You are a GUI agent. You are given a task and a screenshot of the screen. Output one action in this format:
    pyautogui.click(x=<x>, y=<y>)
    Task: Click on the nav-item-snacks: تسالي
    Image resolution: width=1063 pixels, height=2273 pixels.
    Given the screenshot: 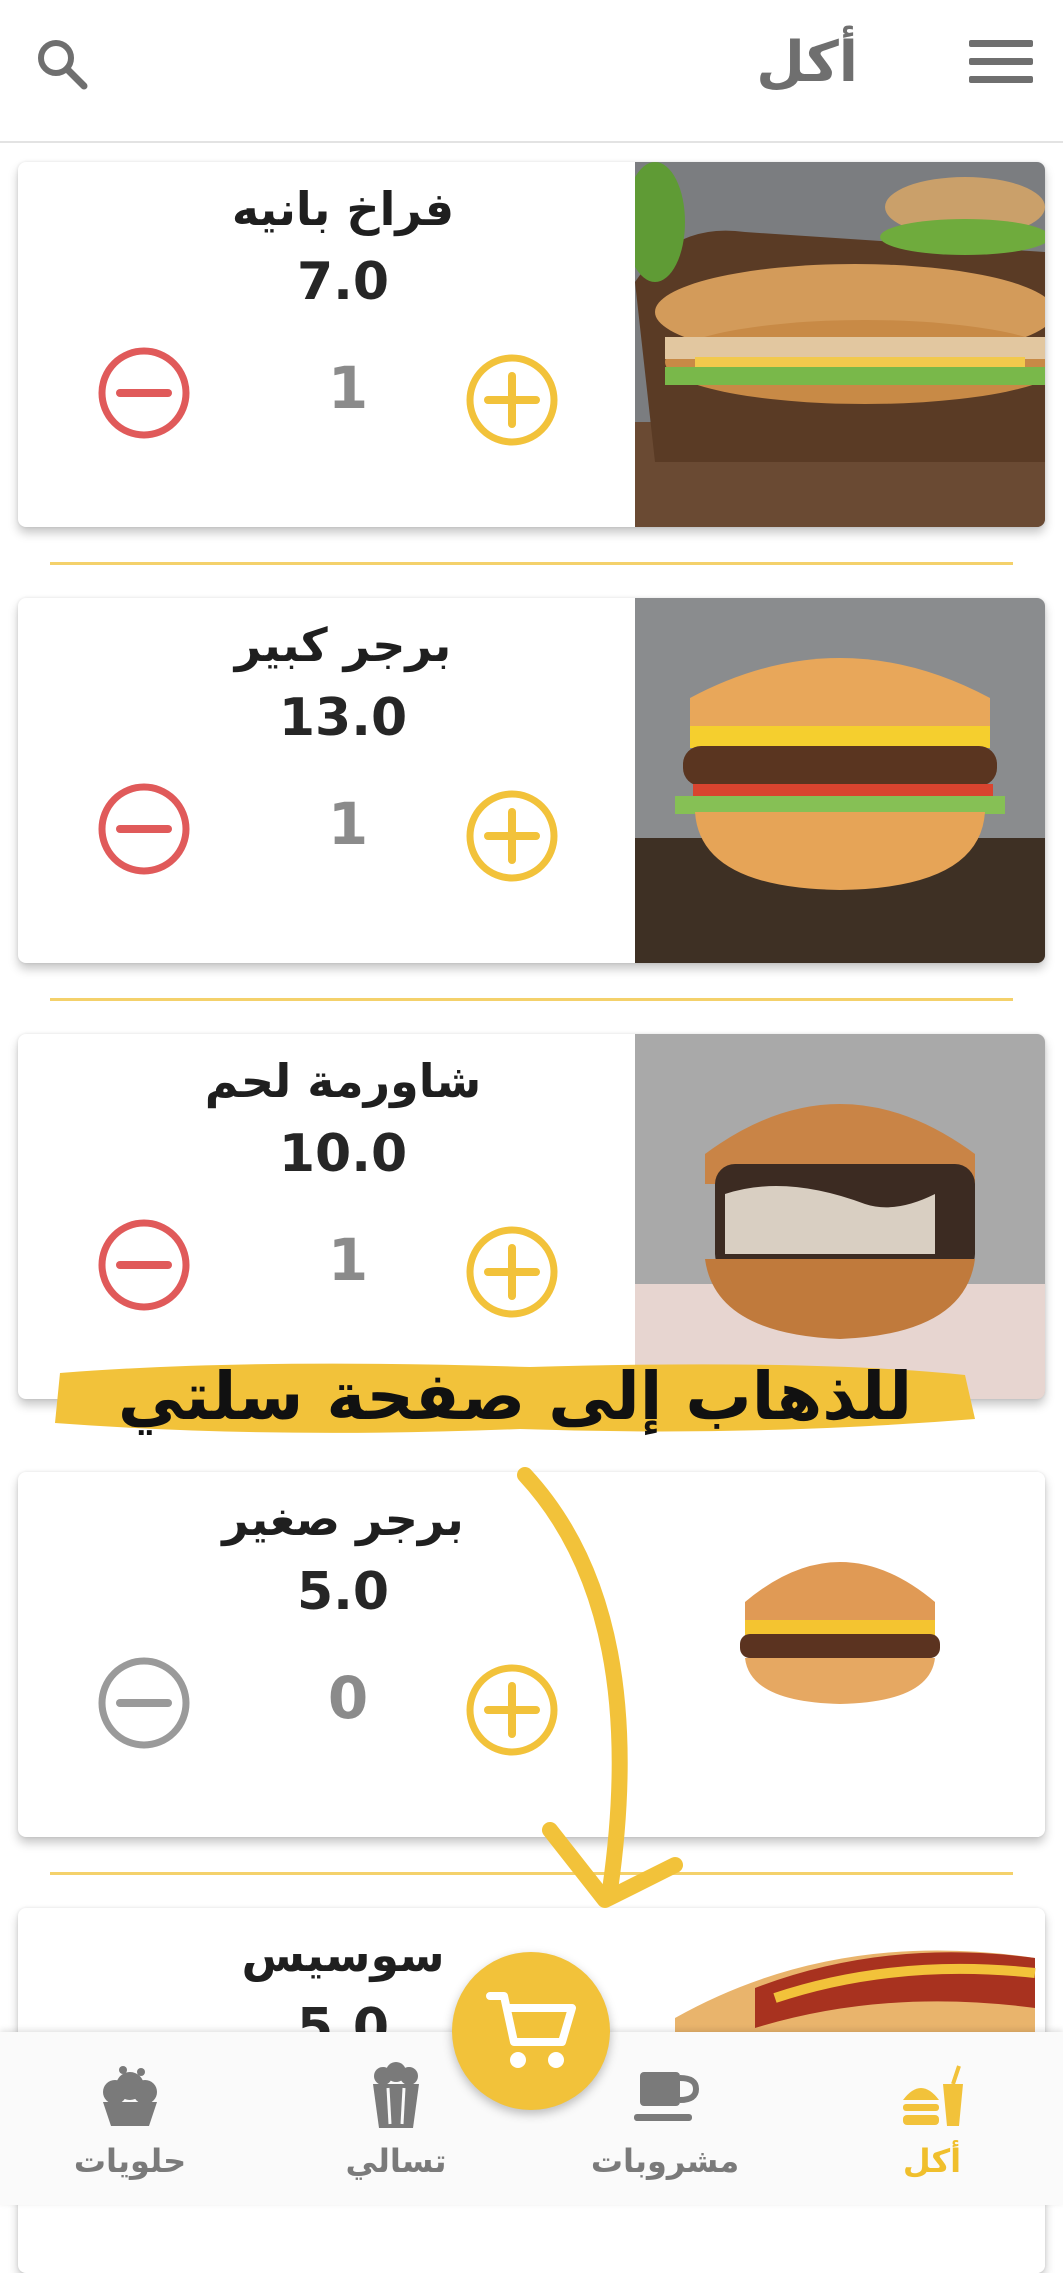 What is the action you would take?
    pyautogui.click(x=396, y=2127)
    